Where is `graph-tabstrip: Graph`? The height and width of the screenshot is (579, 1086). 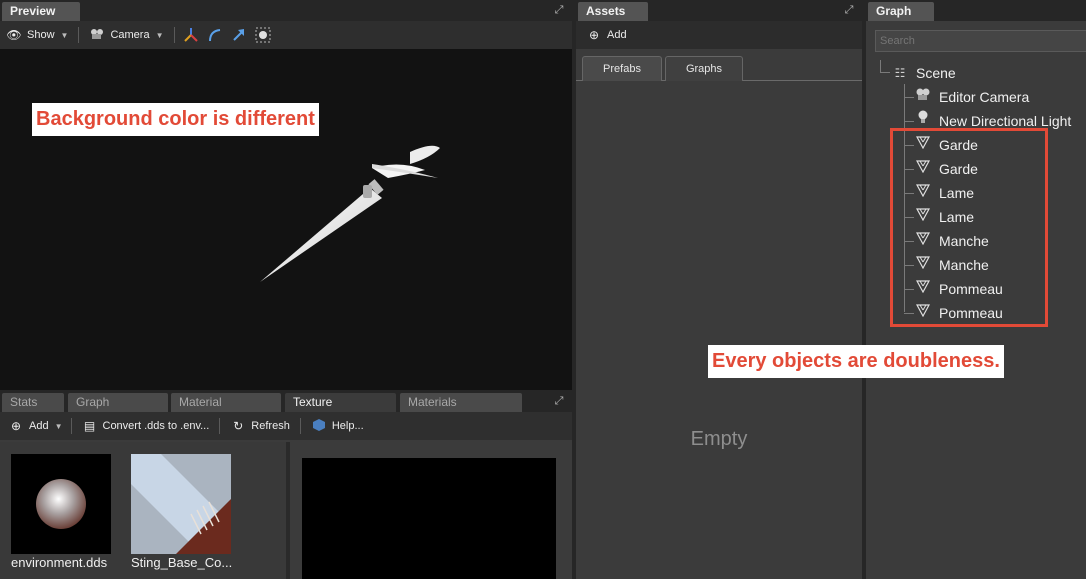
graph-tabstrip: Graph is located at coordinates (976, 10).